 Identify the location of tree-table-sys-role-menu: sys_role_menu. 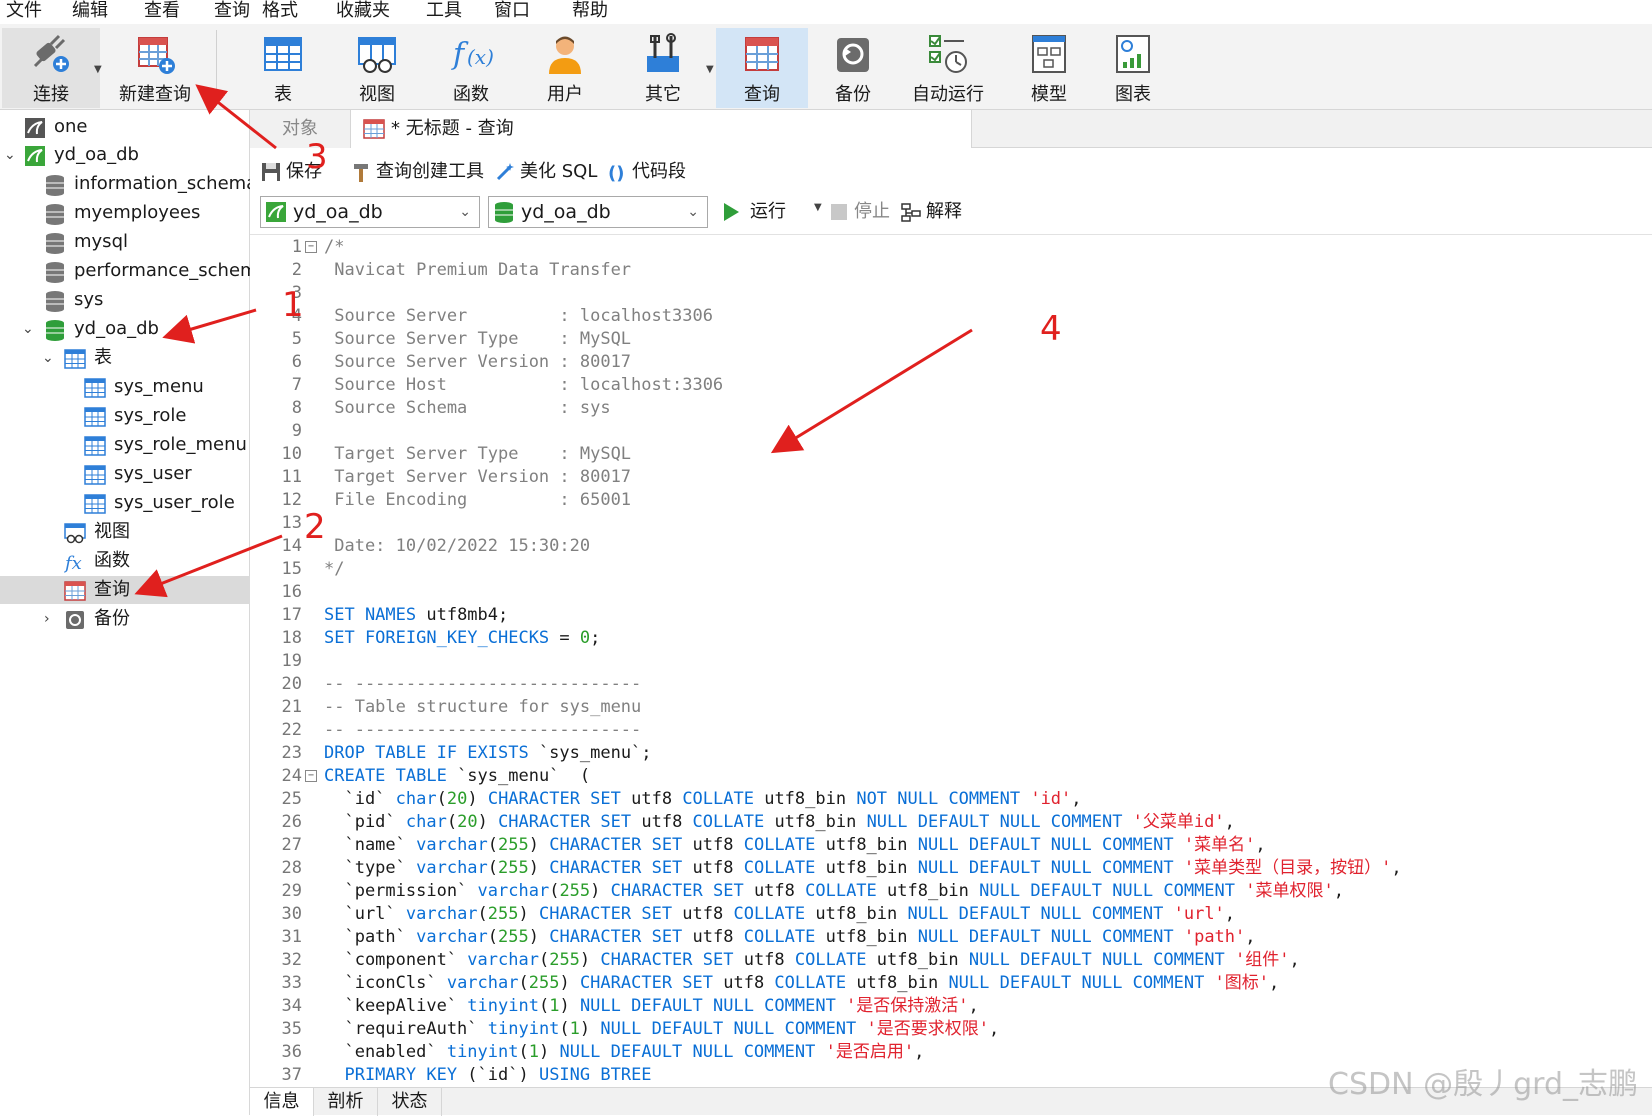
(125, 445).